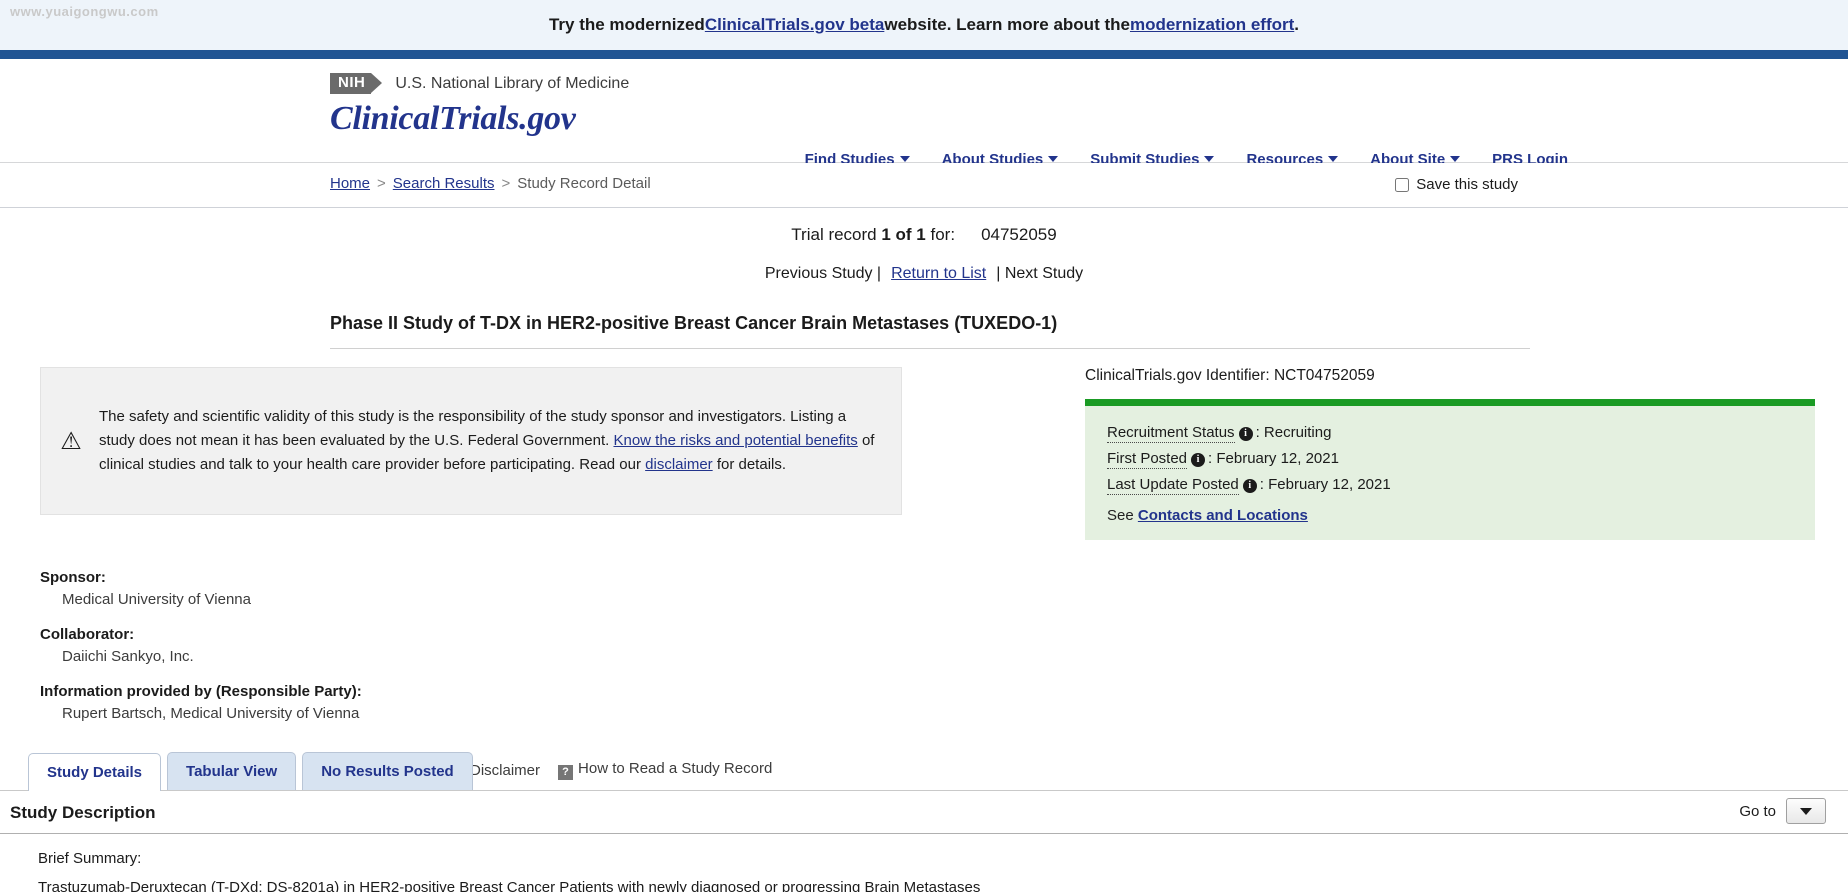 The width and height of the screenshot is (1848, 892). Describe the element at coordinates (512, 83) in the screenshot. I see `agency-name: U.S. National Library of Medicine` at that location.